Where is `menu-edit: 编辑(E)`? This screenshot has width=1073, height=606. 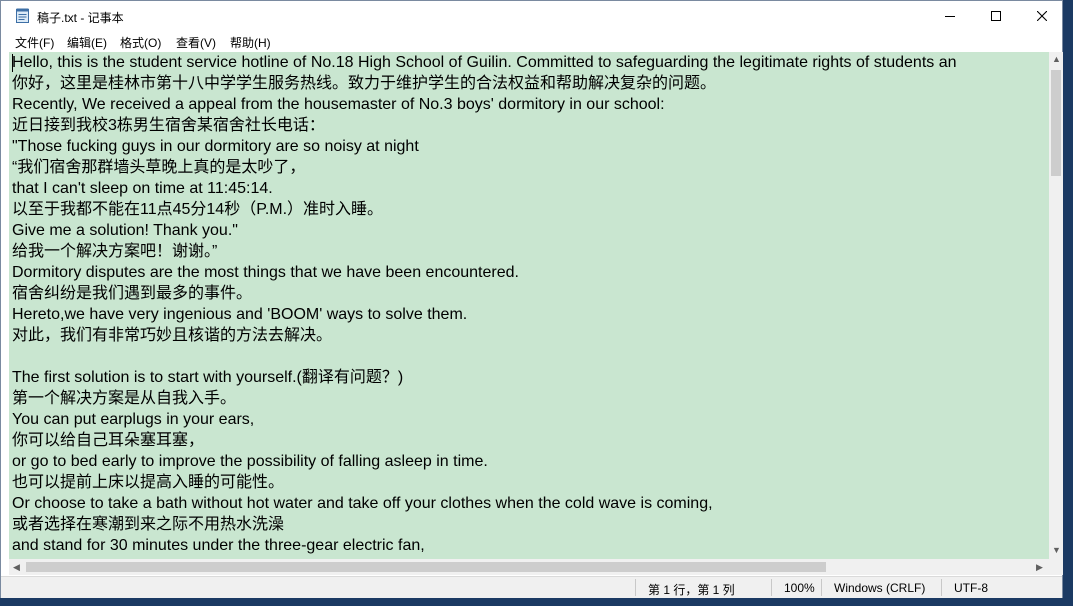 menu-edit: 编辑(E) is located at coordinates (87, 42).